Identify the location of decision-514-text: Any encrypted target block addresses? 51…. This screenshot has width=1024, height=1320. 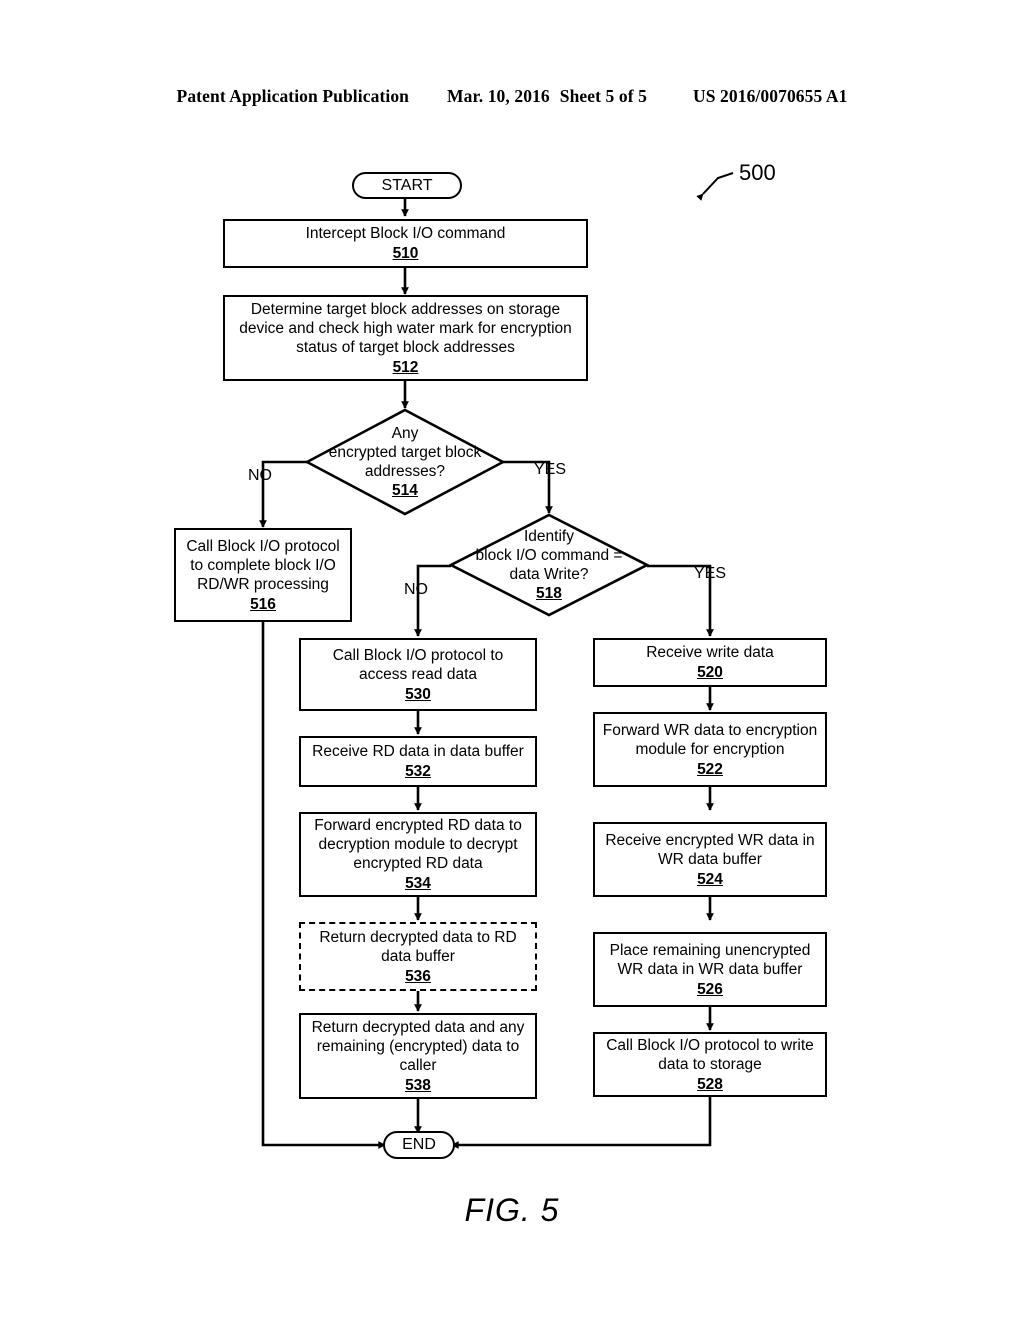
(405, 462).